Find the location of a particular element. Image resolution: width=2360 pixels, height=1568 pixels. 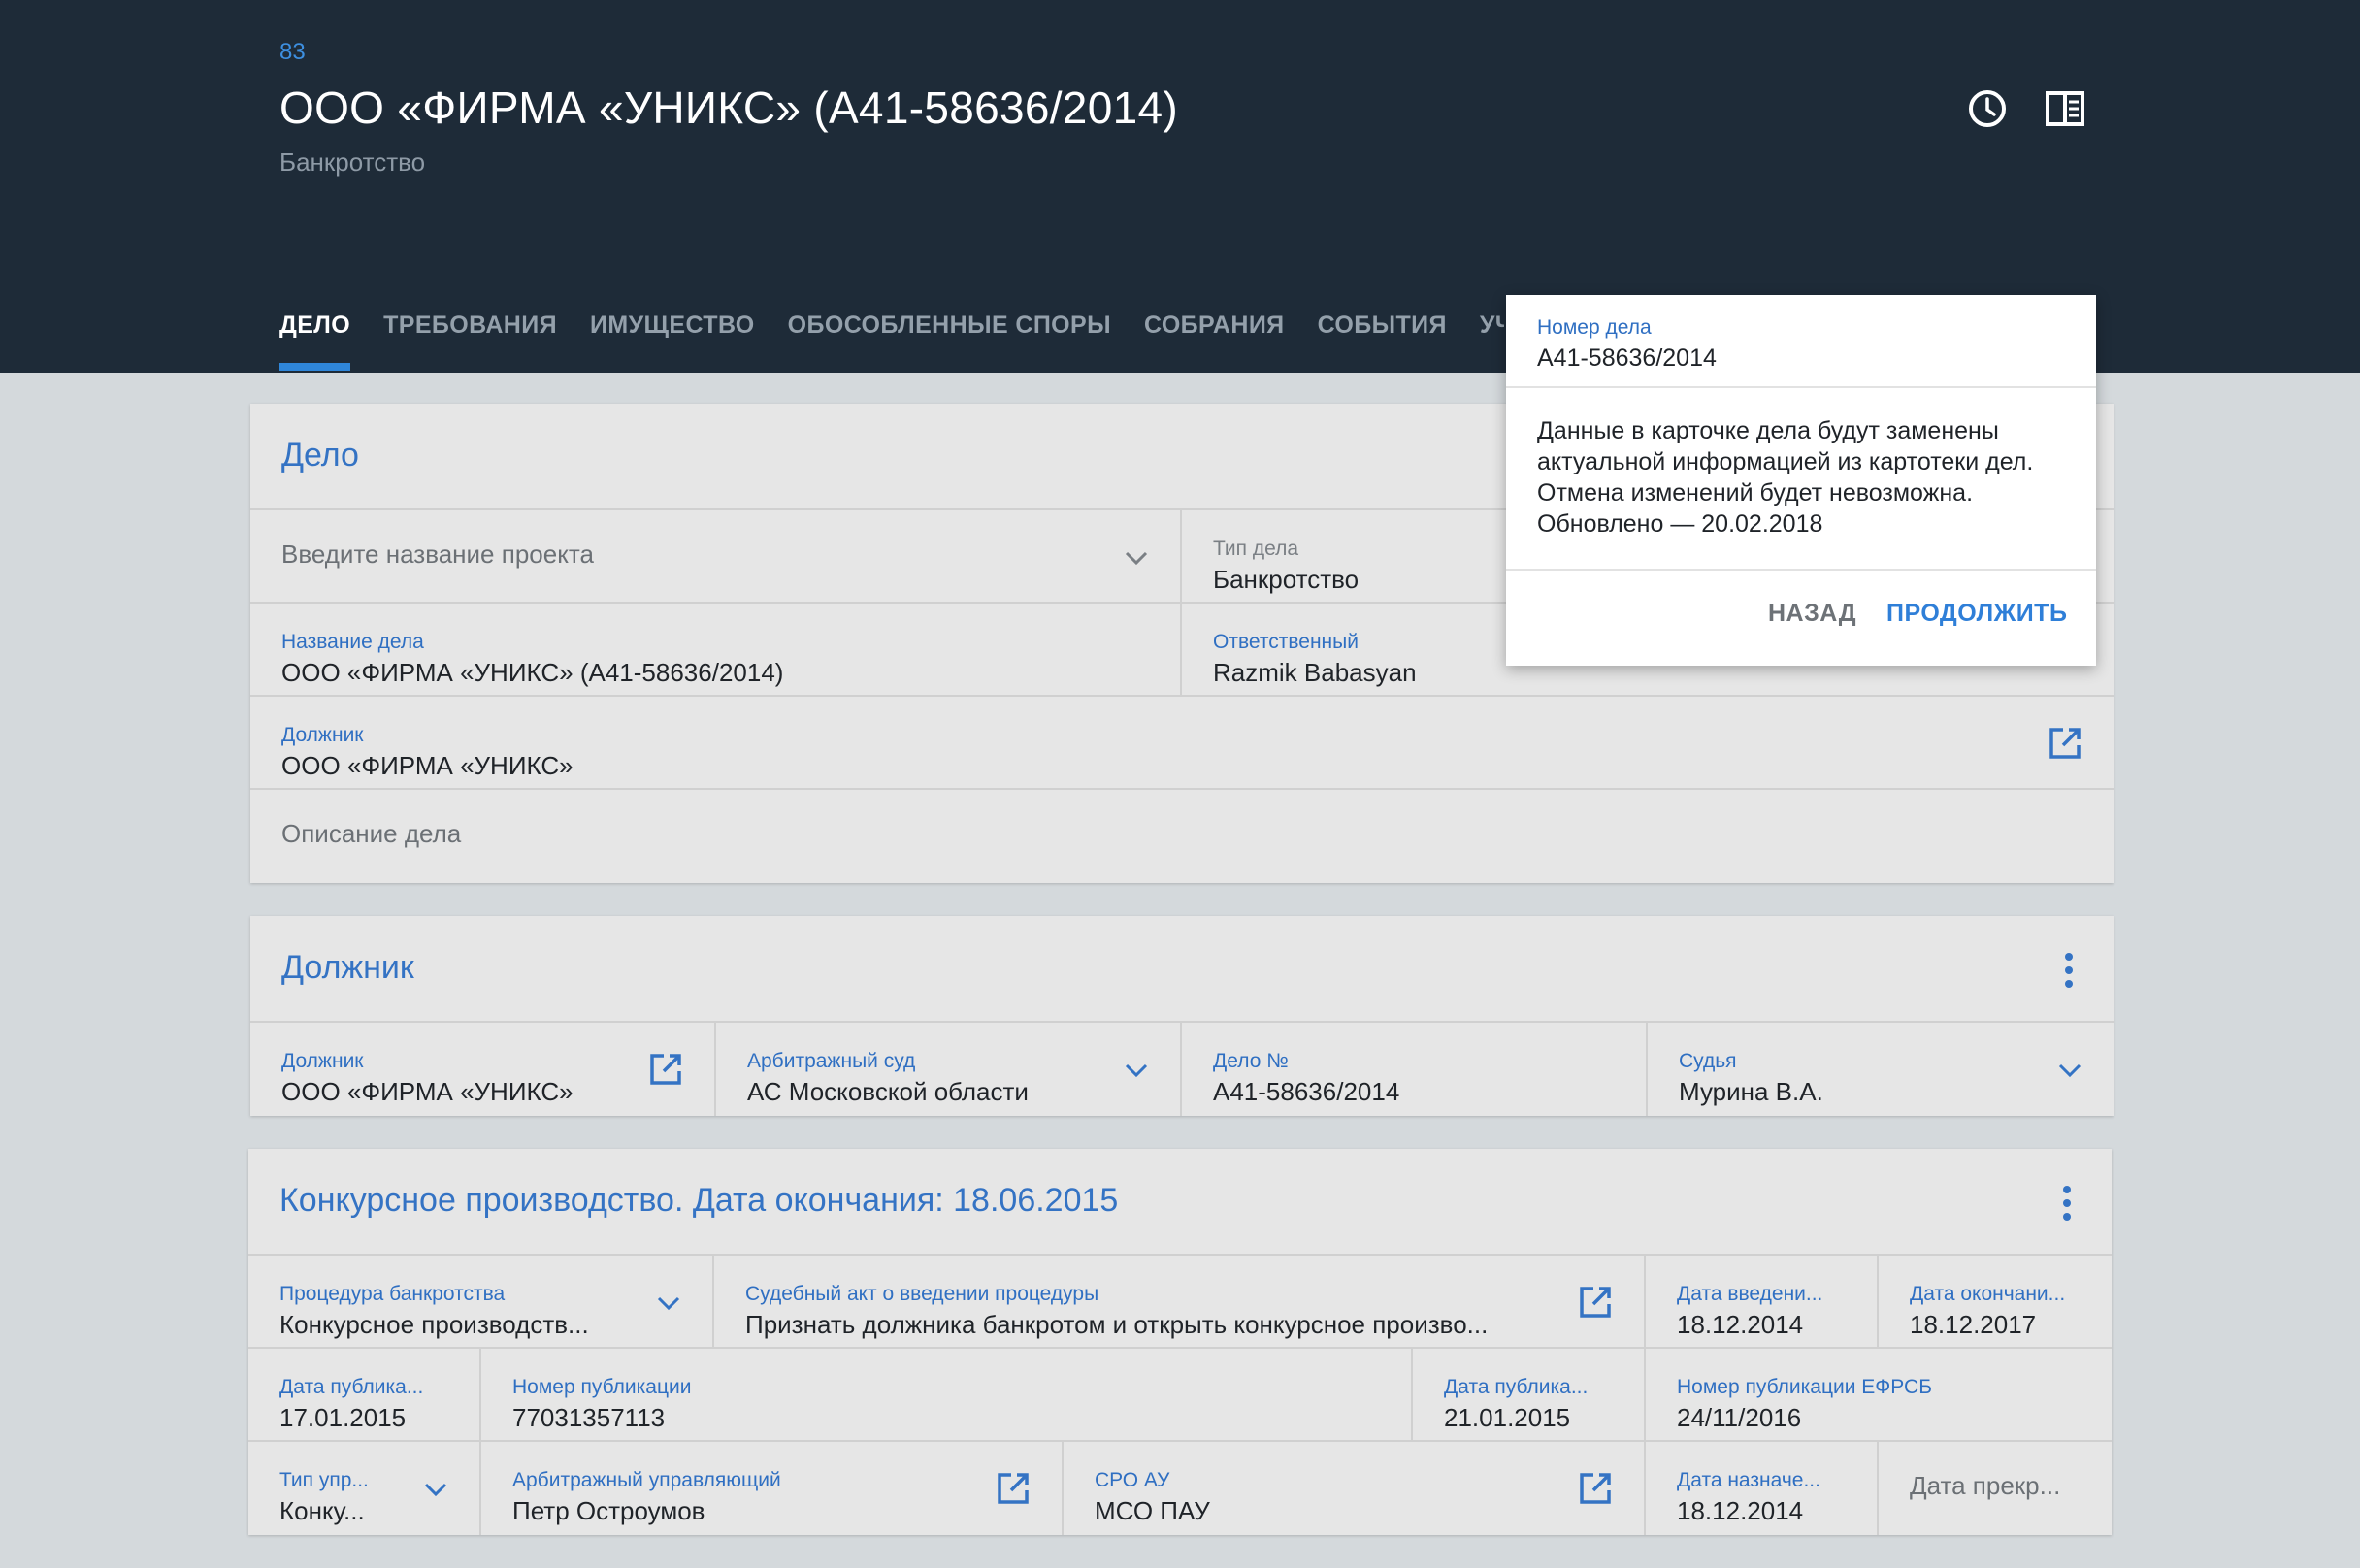

judge-value: Мурина В.А. is located at coordinates (1751, 1091).